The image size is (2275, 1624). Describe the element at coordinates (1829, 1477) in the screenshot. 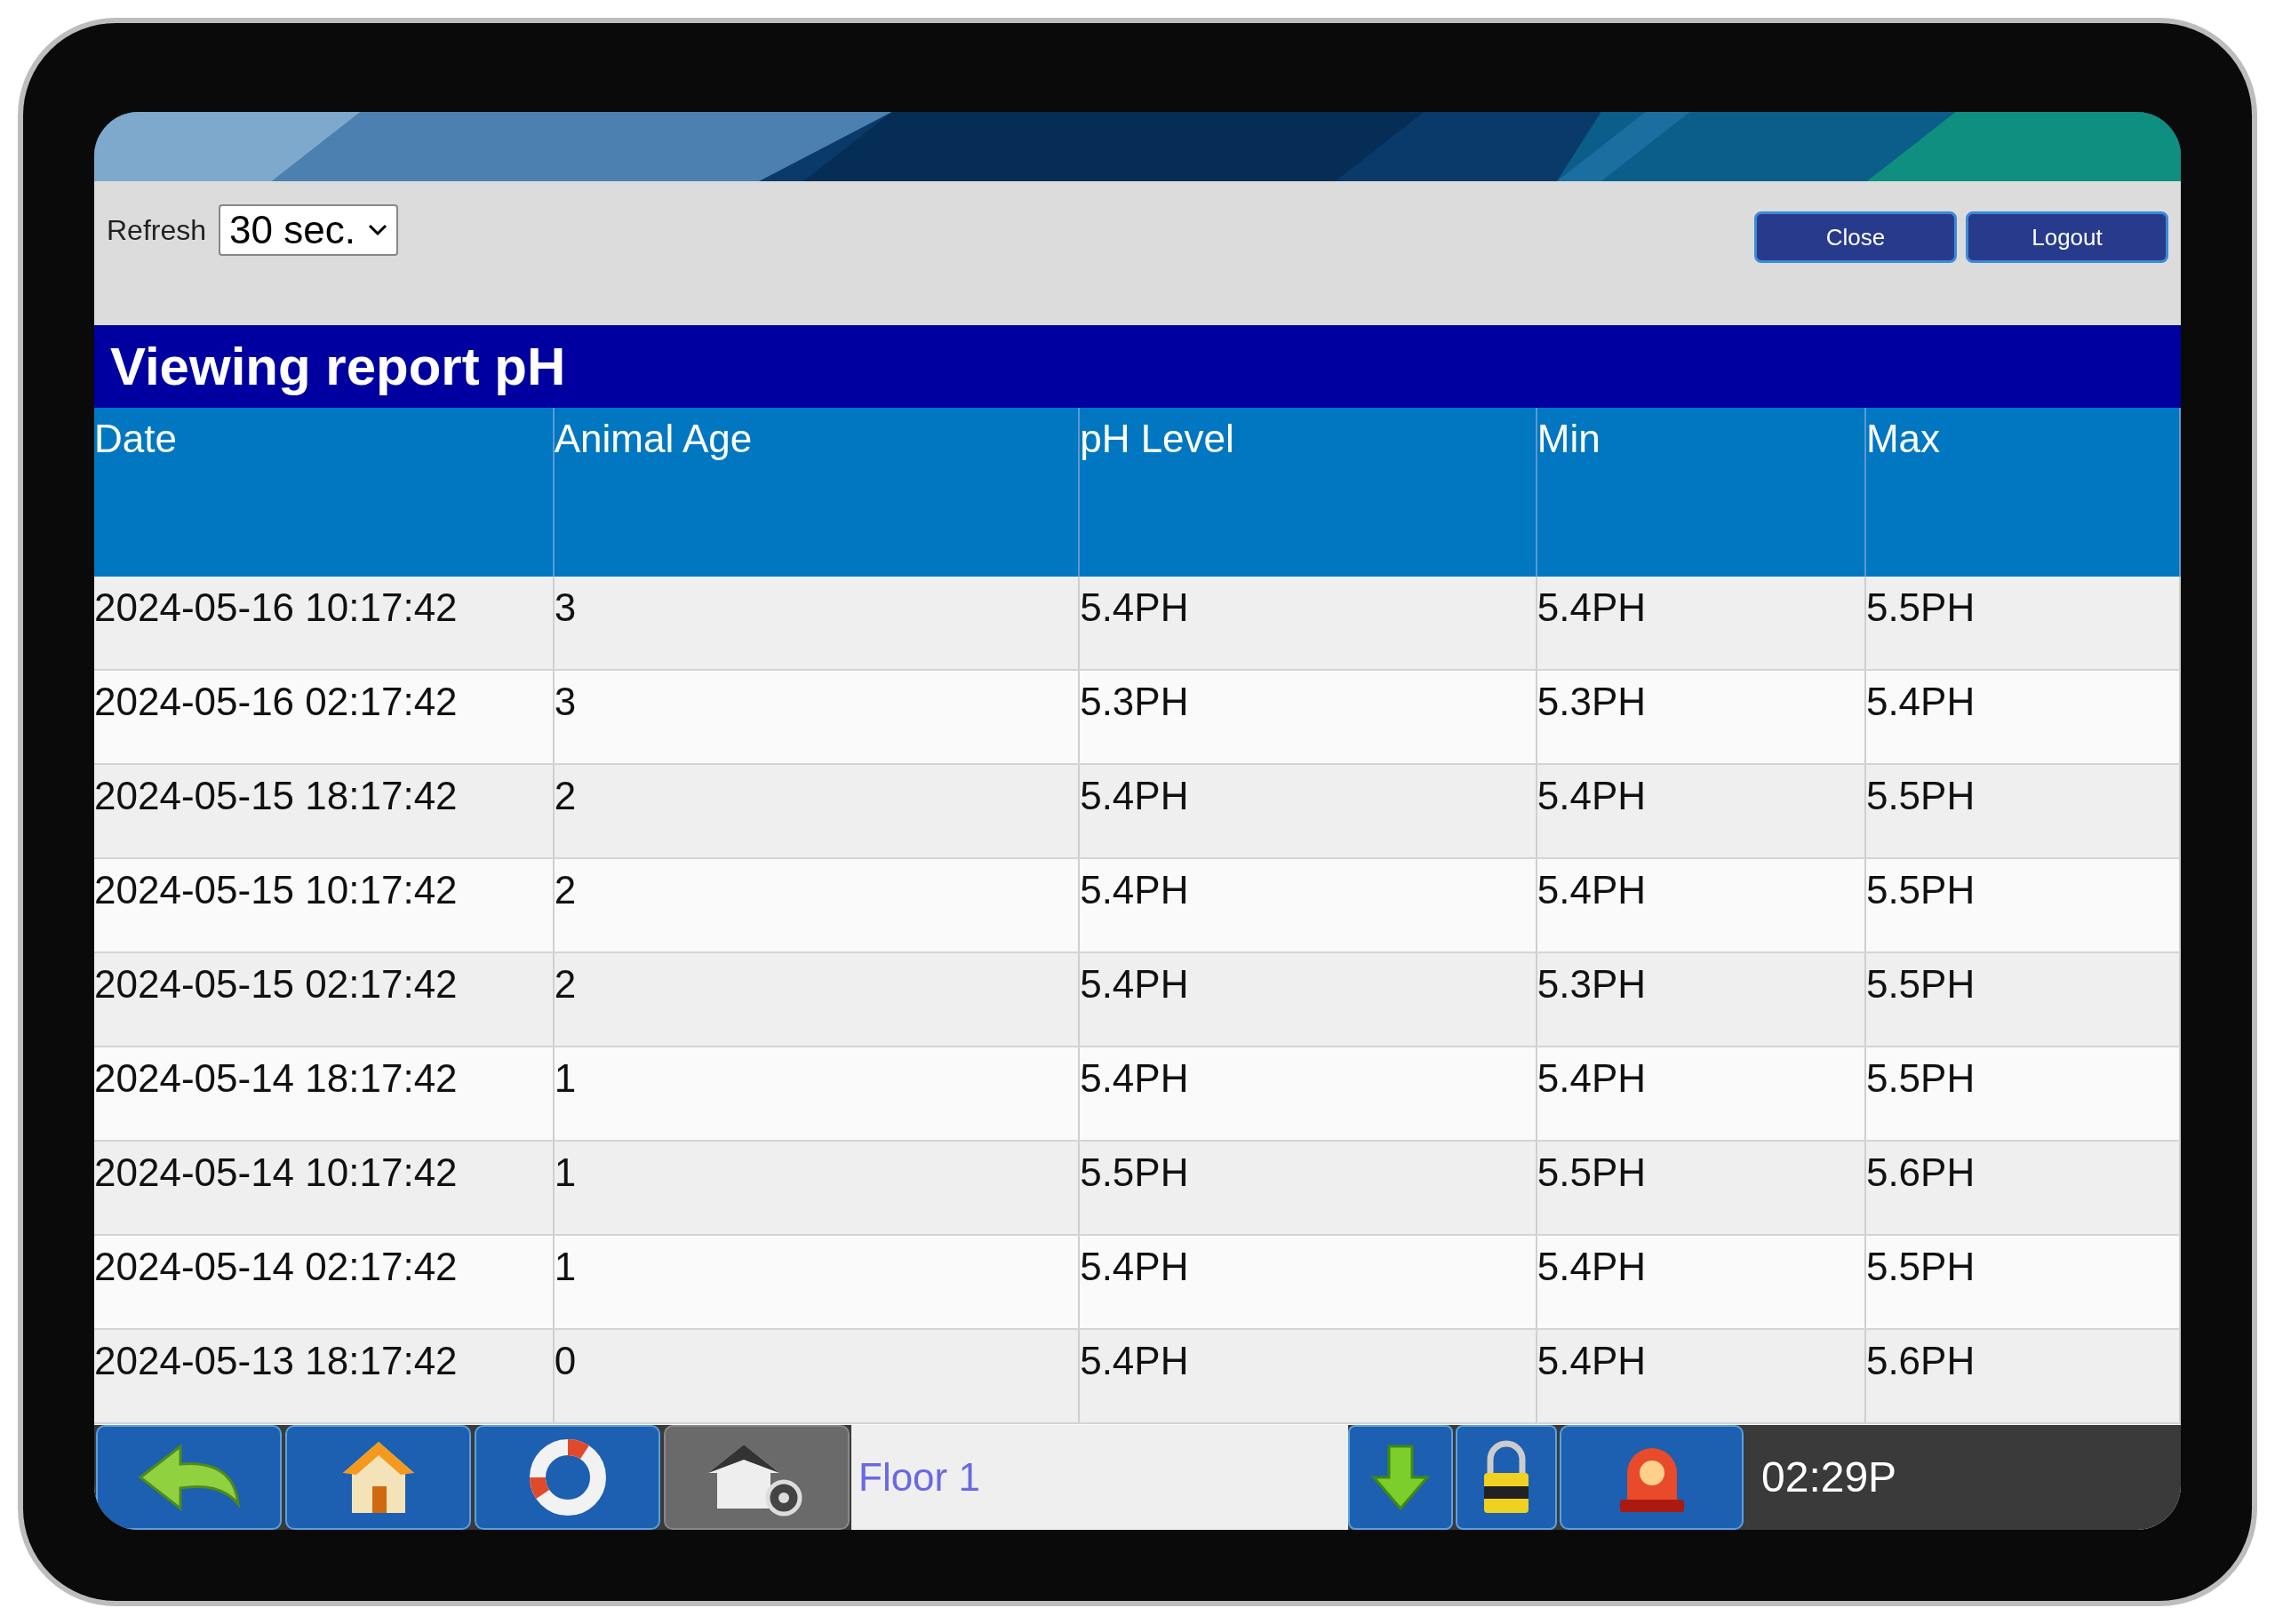

I see `clock-time: 02:29P` at that location.